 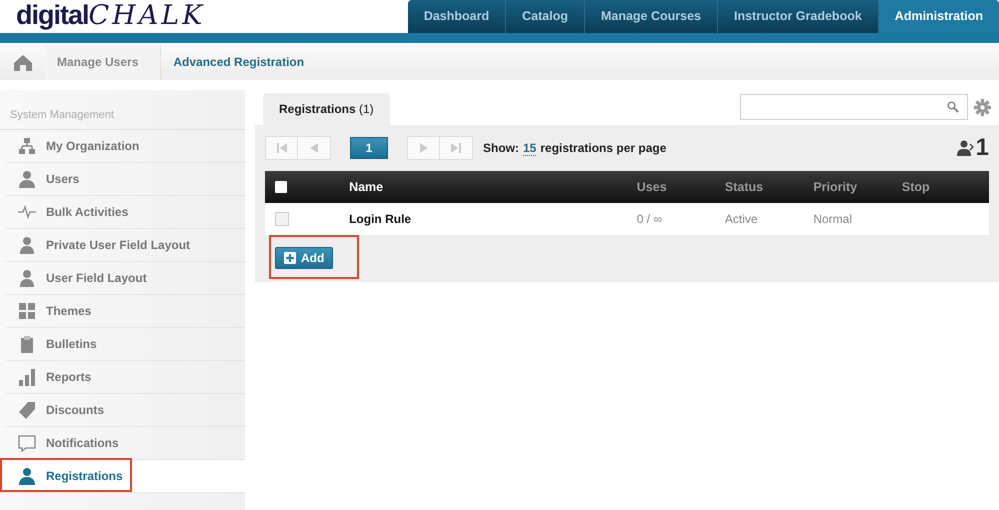 I want to click on sidebar-item: Reports, so click(x=125, y=377).